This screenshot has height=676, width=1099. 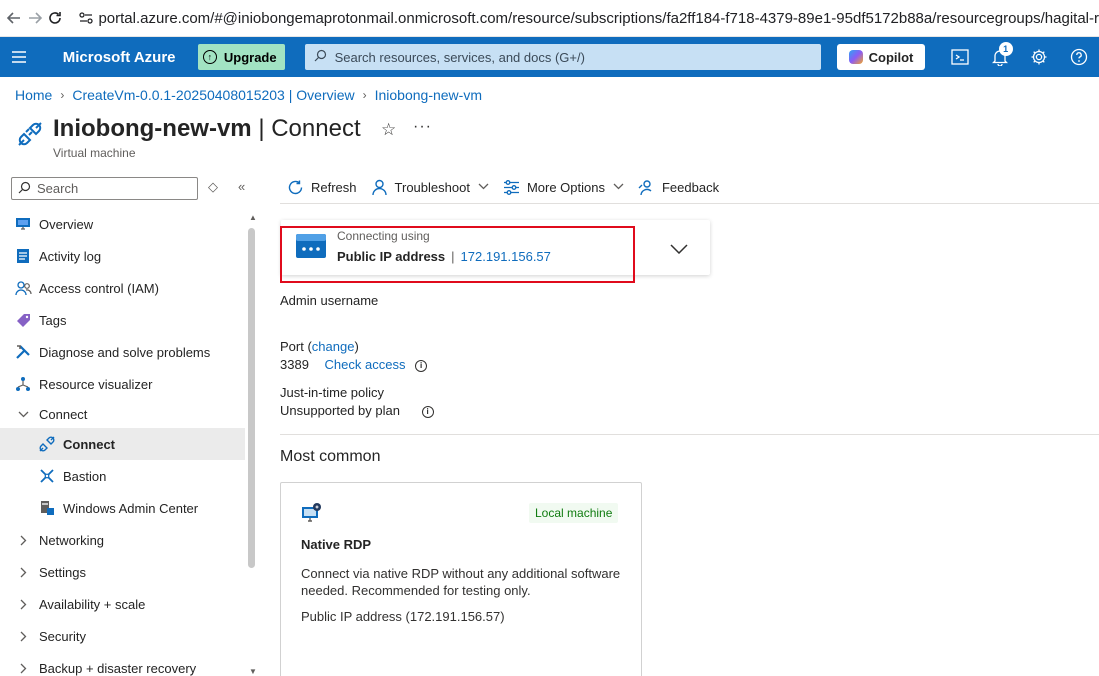 What do you see at coordinates (294, 364) in the screenshot?
I see `port-value: 3389` at bounding box center [294, 364].